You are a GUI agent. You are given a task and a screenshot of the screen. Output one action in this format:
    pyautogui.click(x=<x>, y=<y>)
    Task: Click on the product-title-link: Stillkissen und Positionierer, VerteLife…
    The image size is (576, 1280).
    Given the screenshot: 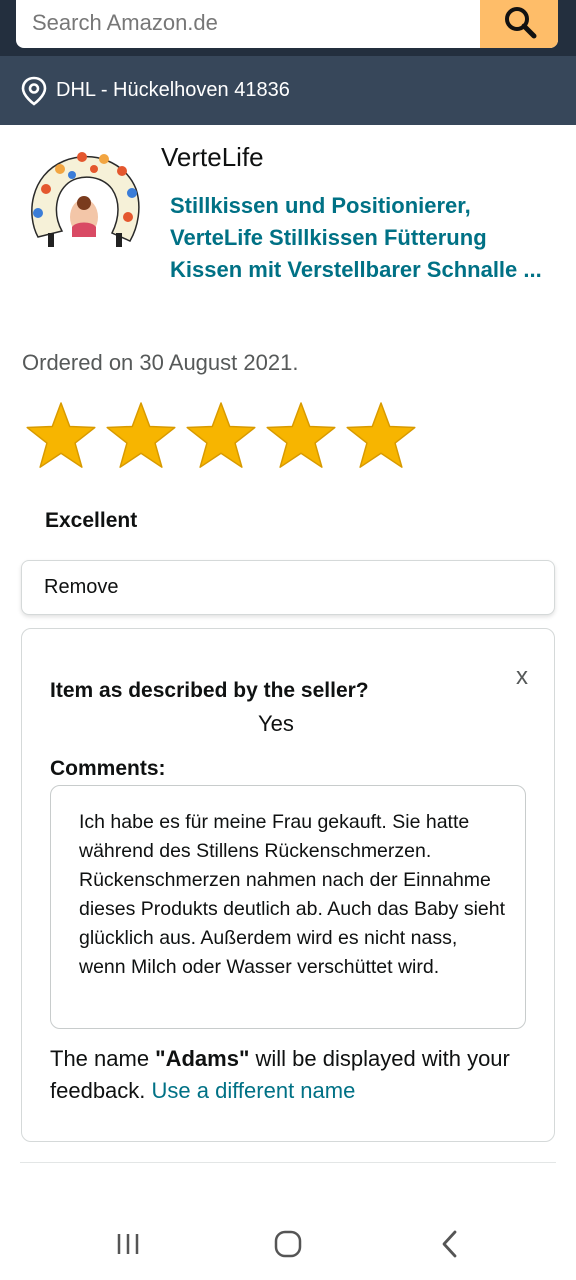 What is the action you would take?
    pyautogui.click(x=360, y=238)
    